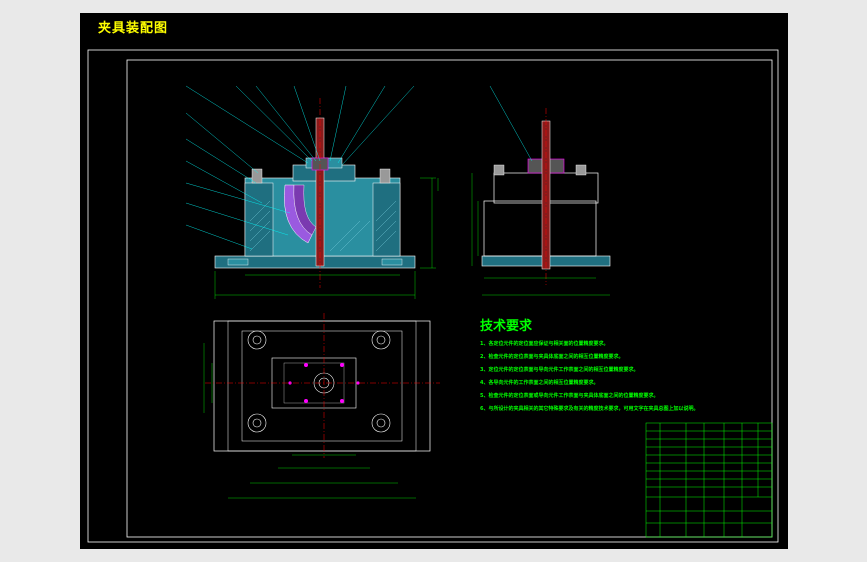 Image resolution: width=867 pixels, height=562 pixels. Describe the element at coordinates (539, 383) in the screenshot. I see `requirement-item: 4、各导向元件的工作表面之间的相互位置精度要求。` at that location.